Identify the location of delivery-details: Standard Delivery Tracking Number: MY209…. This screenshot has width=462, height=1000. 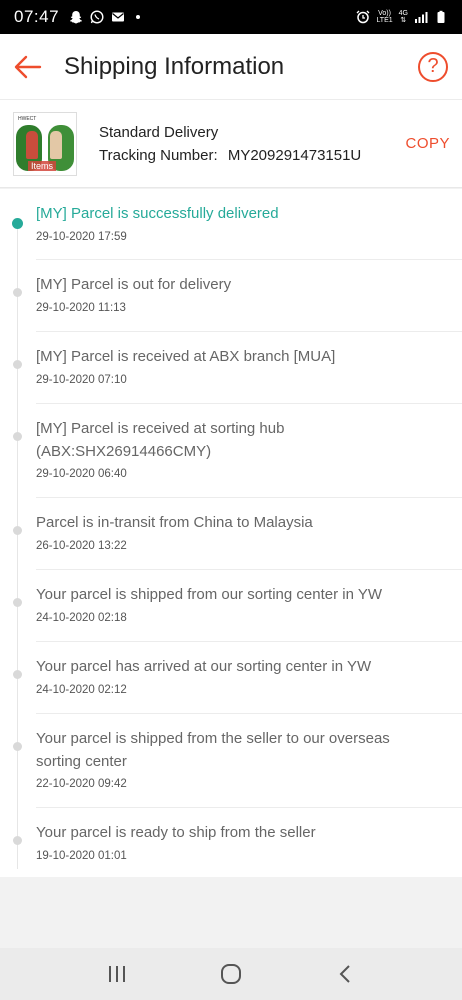
(252, 144).